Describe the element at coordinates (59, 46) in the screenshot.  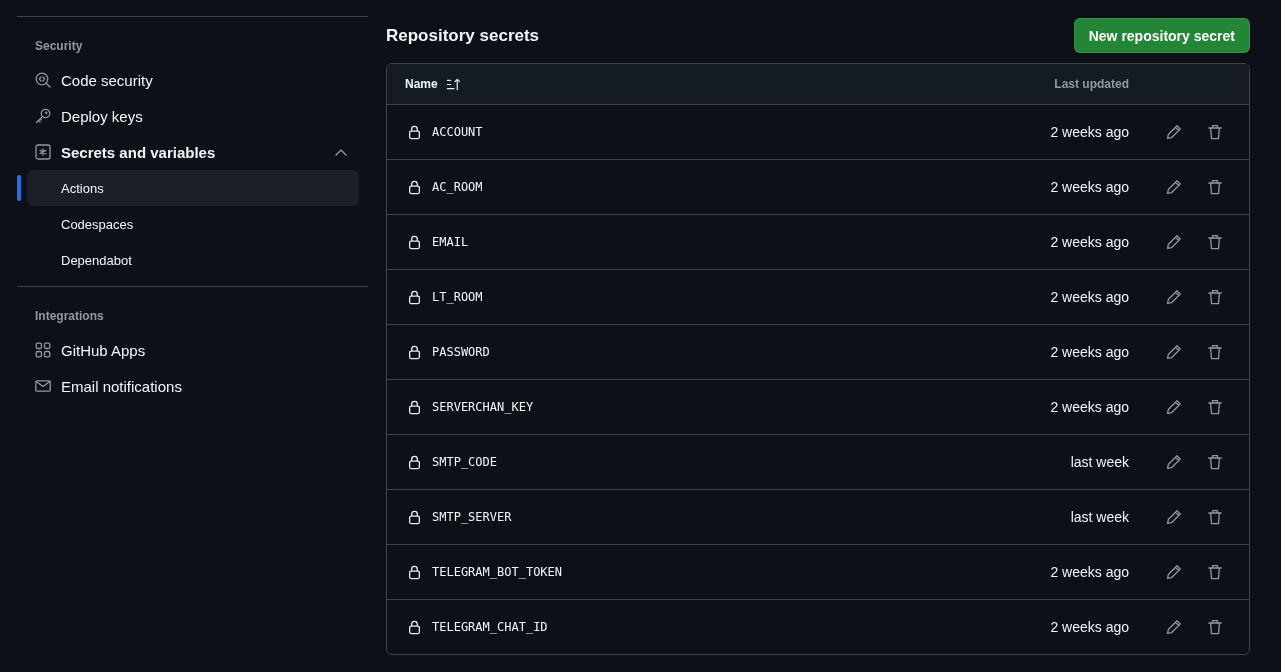
I see `sidebar-section-heading: Security` at that location.